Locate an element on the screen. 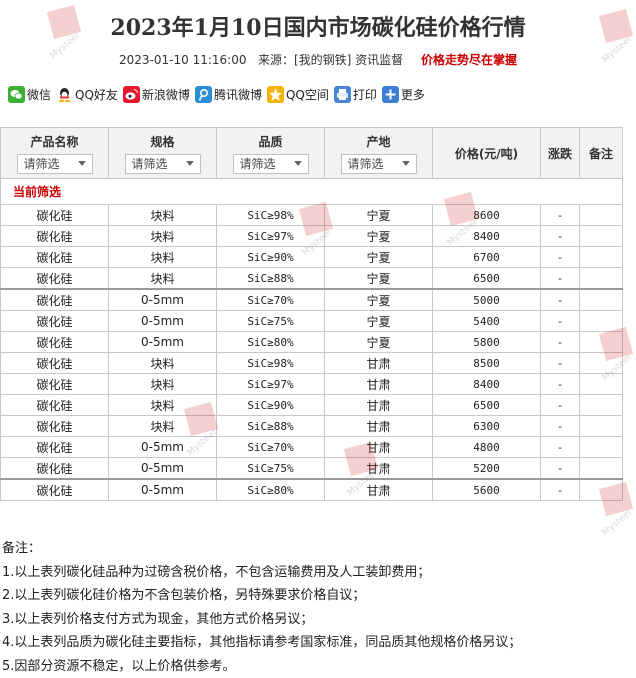 This screenshot has height=678, width=636. table-row: 碳化硅块料SiC≥88%甘肃6300- is located at coordinates (312, 426).